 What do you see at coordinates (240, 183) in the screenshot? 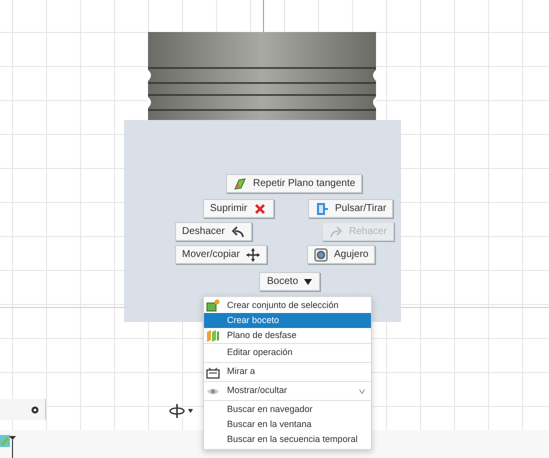
I see `plane-icon` at bounding box center [240, 183].